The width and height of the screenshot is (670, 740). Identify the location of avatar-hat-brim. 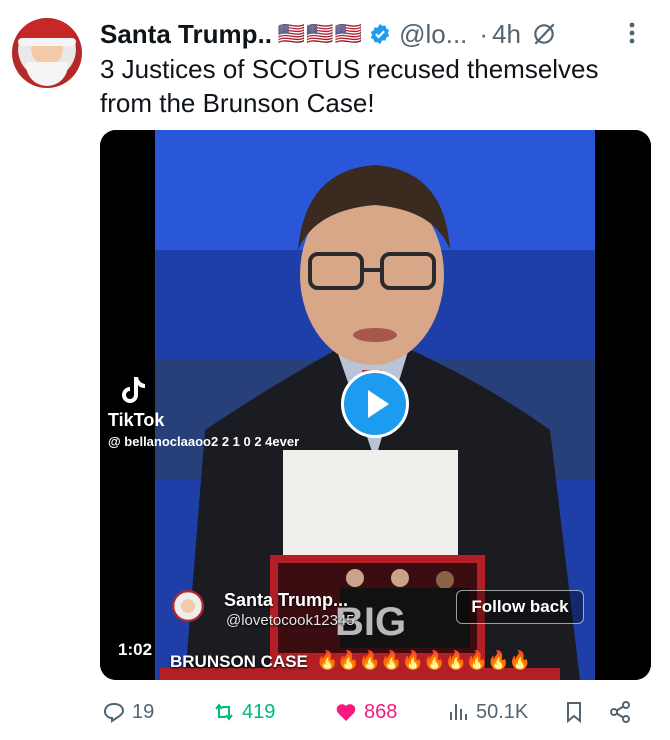
(47, 42).